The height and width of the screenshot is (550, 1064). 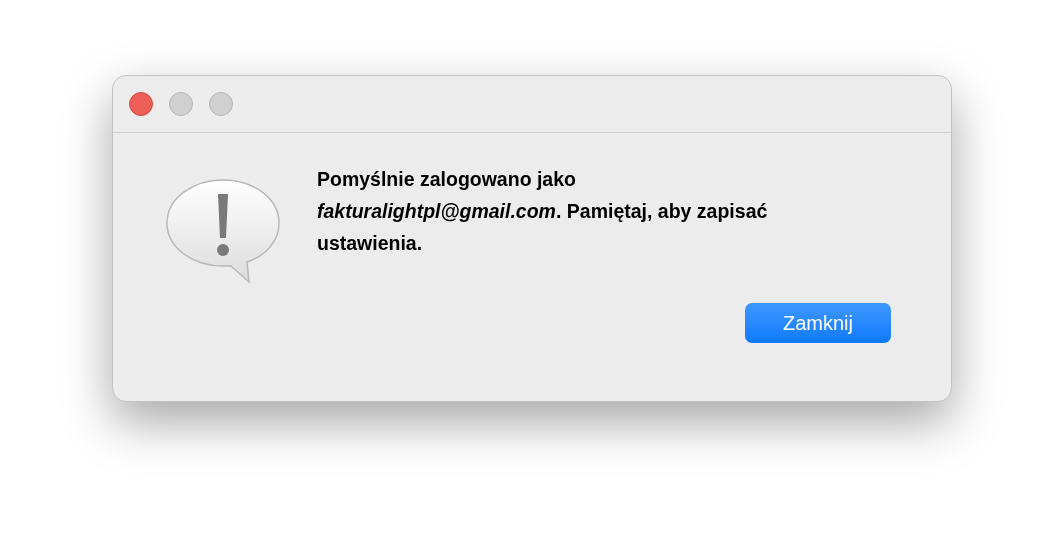 I want to click on alert-icon, so click(x=224, y=231).